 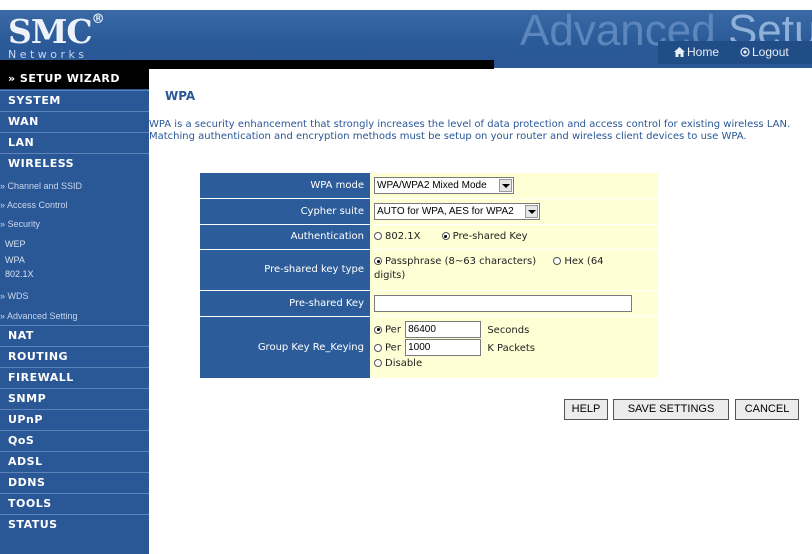 I want to click on psk-passphrase-radio, so click(x=378, y=261).